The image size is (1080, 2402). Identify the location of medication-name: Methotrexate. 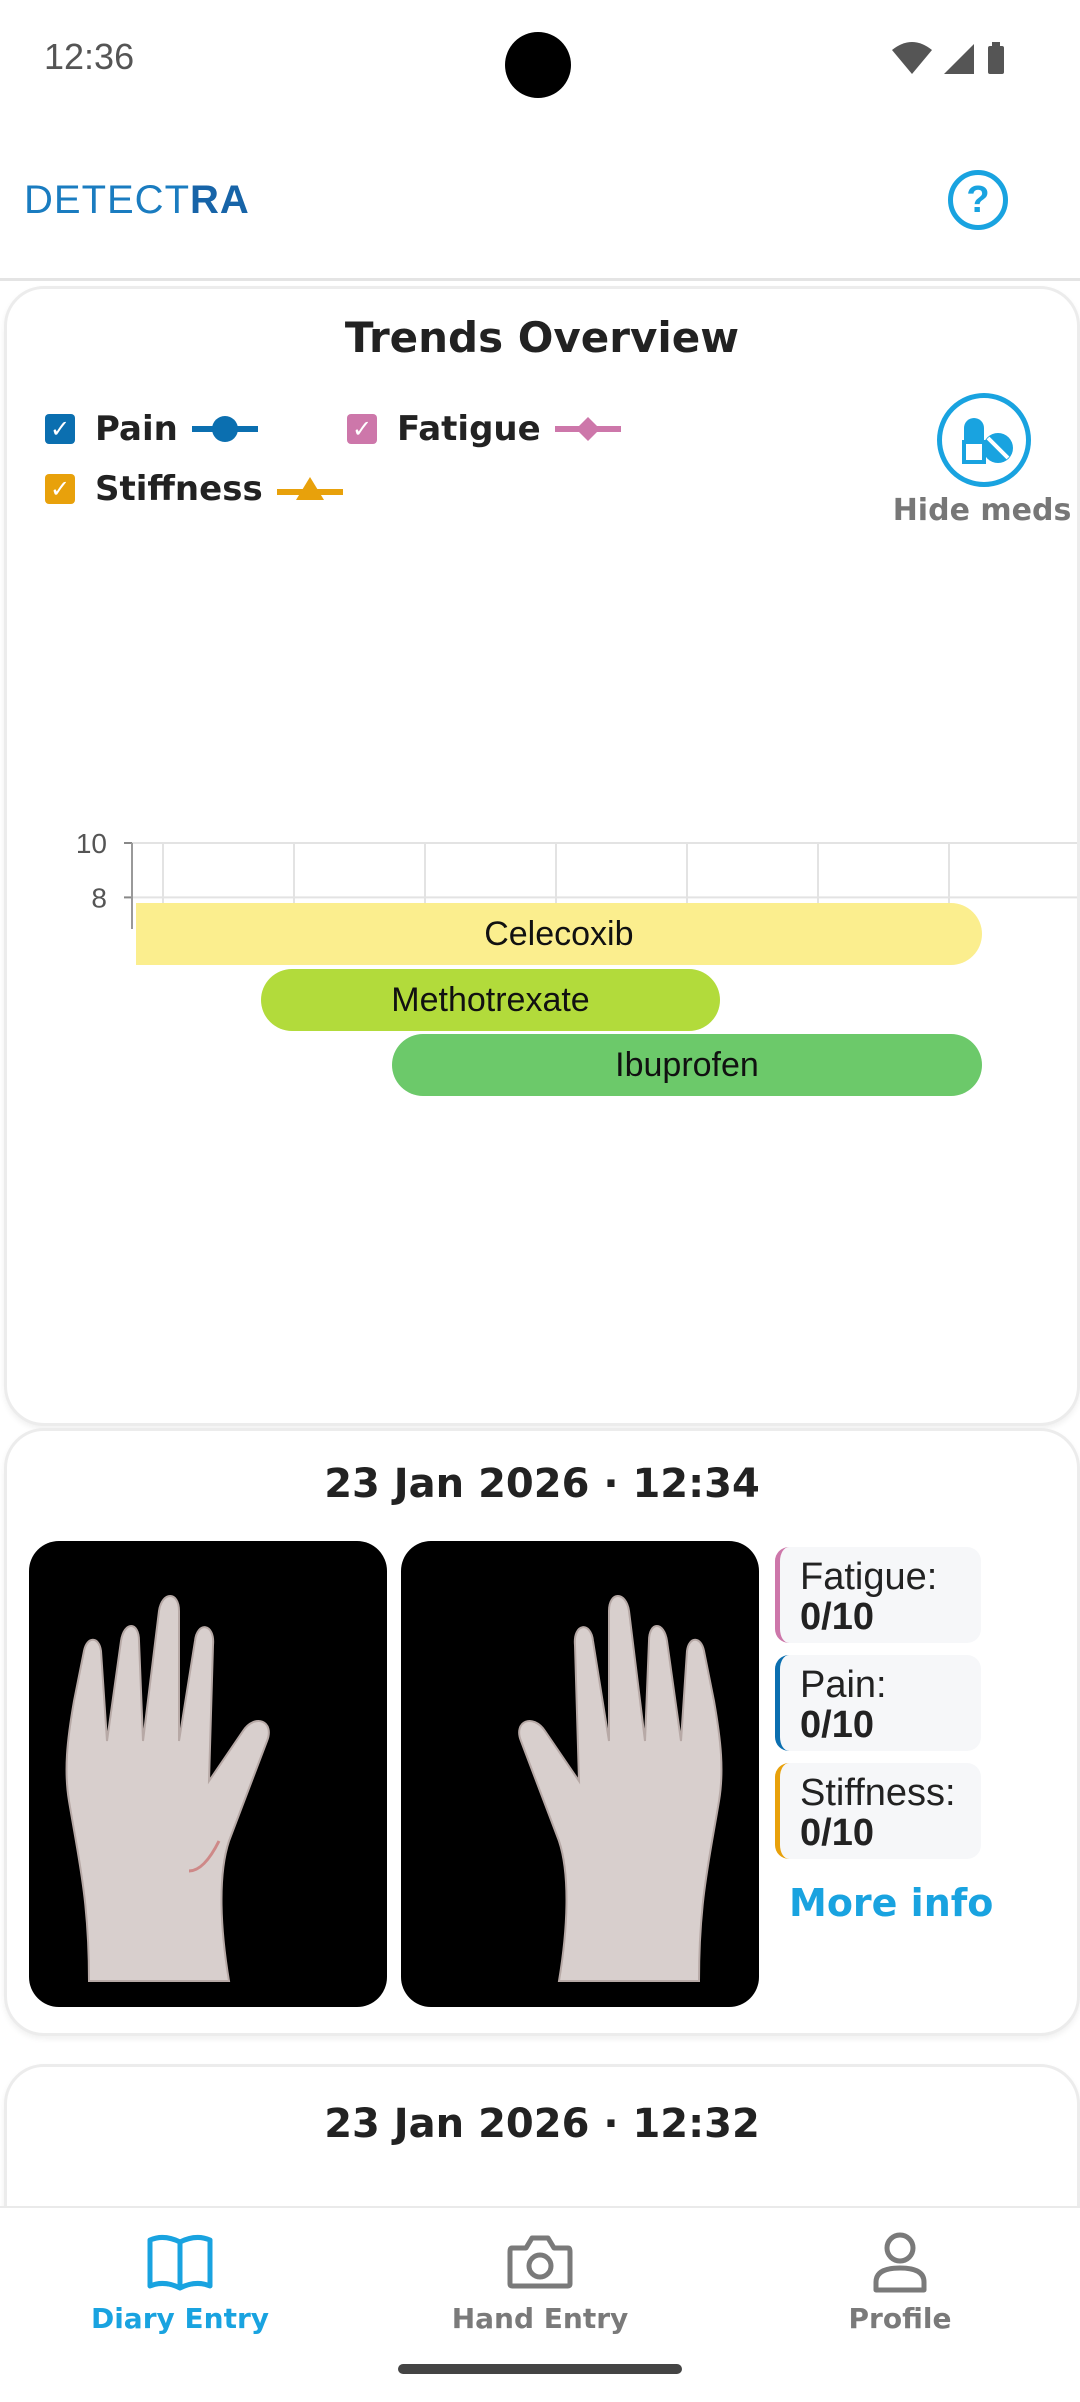
(490, 999).